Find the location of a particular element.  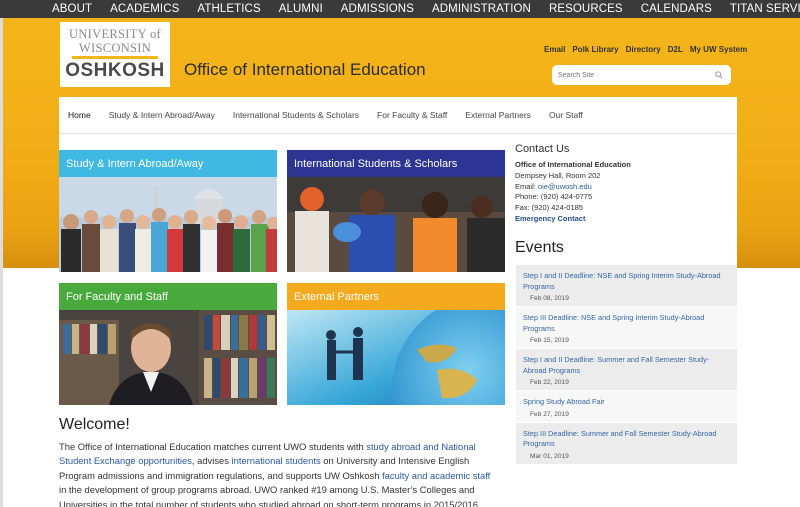

tile-faculty-staff-header: For Faculty and Staff is located at coordinates (168, 296).